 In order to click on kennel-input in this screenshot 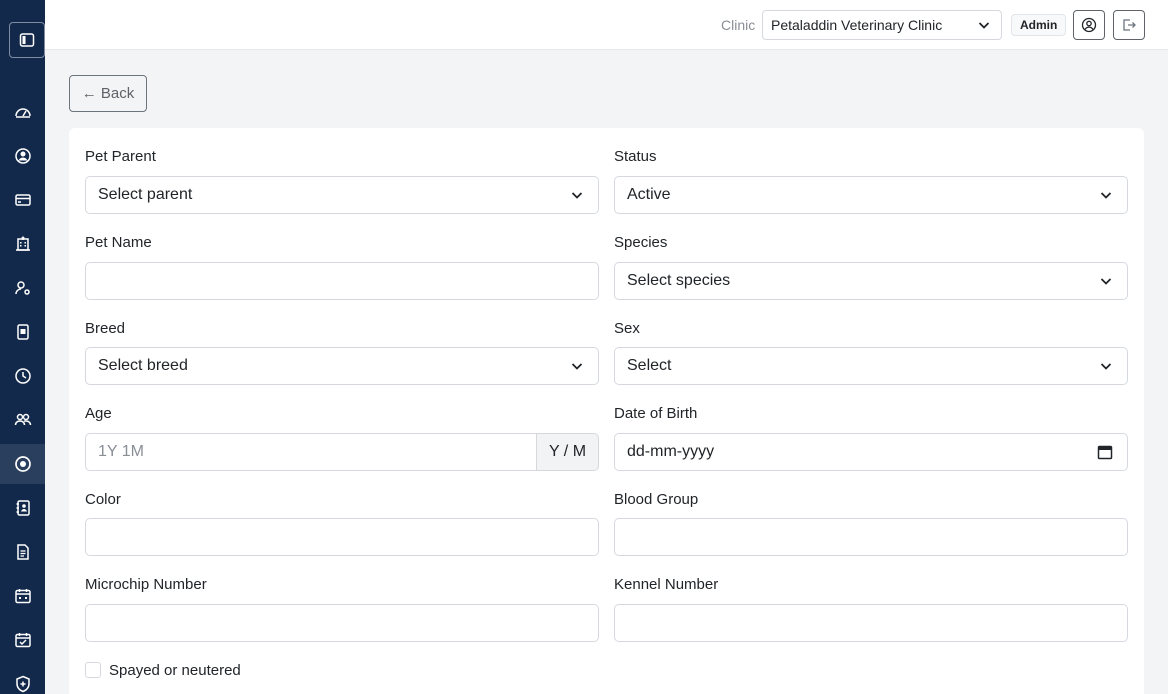, I will do `click(871, 623)`.